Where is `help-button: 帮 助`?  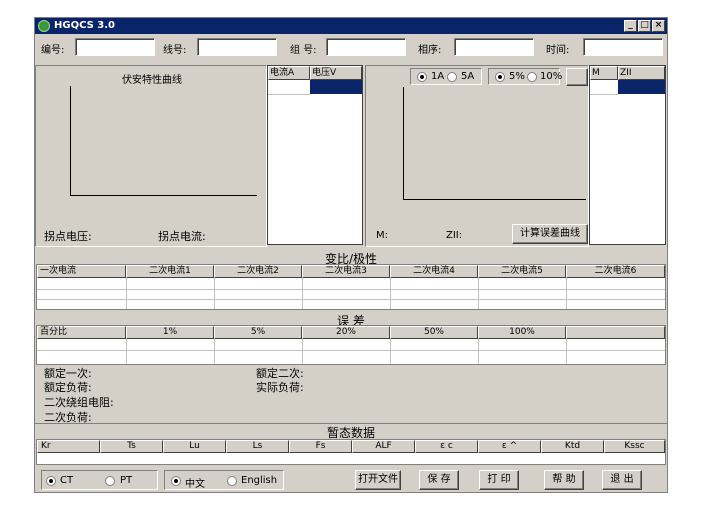 help-button: 帮 助 is located at coordinates (564, 480).